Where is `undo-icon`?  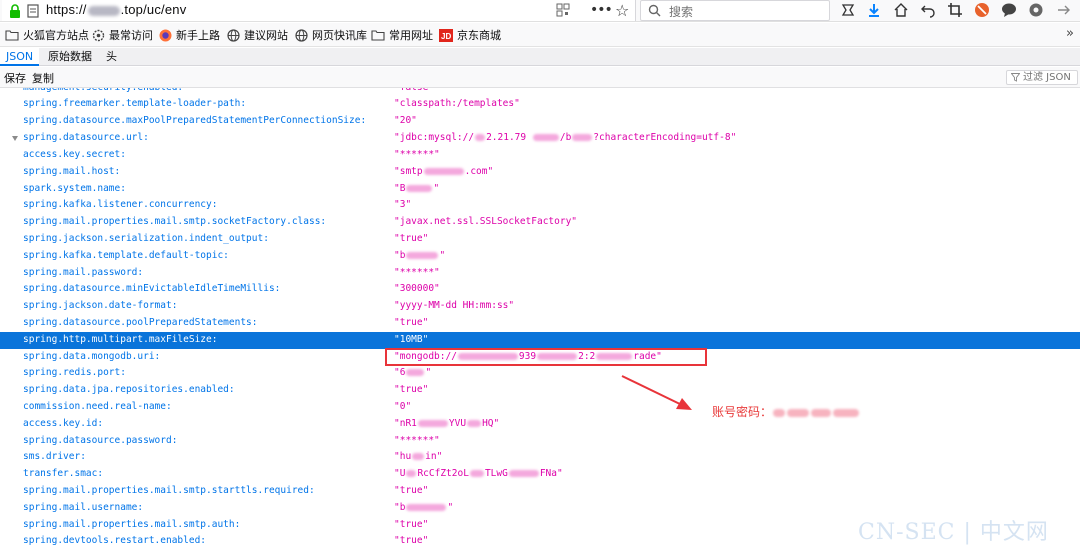 undo-icon is located at coordinates (928, 10).